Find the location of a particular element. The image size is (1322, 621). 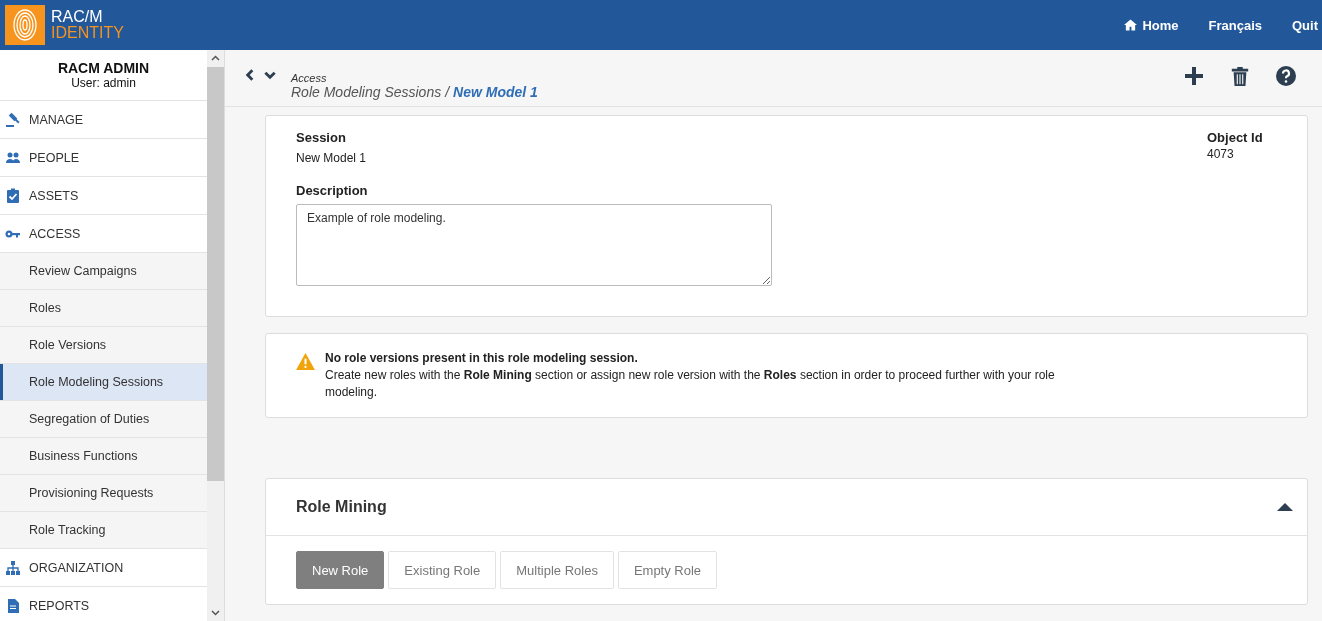

header-link: Français is located at coordinates (1235, 25).